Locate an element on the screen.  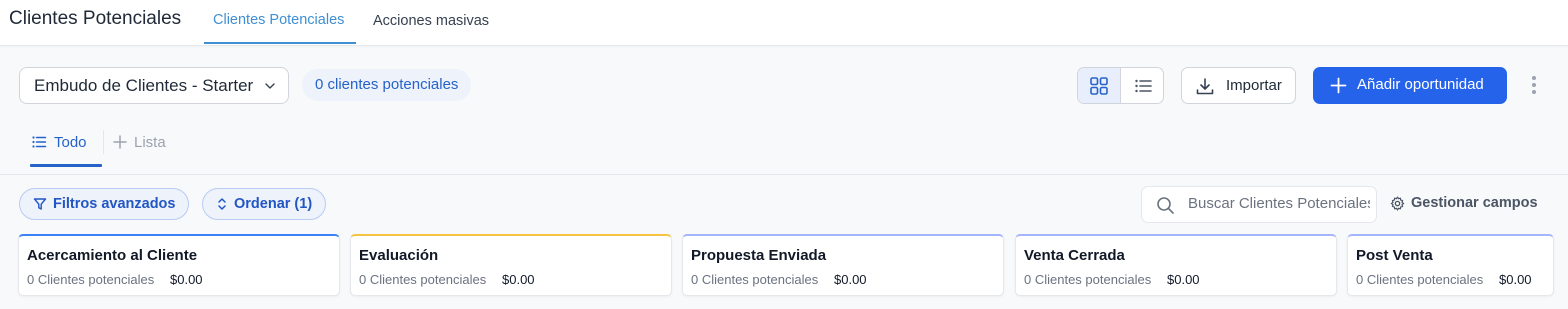
search-icon is located at coordinates (1165, 205).